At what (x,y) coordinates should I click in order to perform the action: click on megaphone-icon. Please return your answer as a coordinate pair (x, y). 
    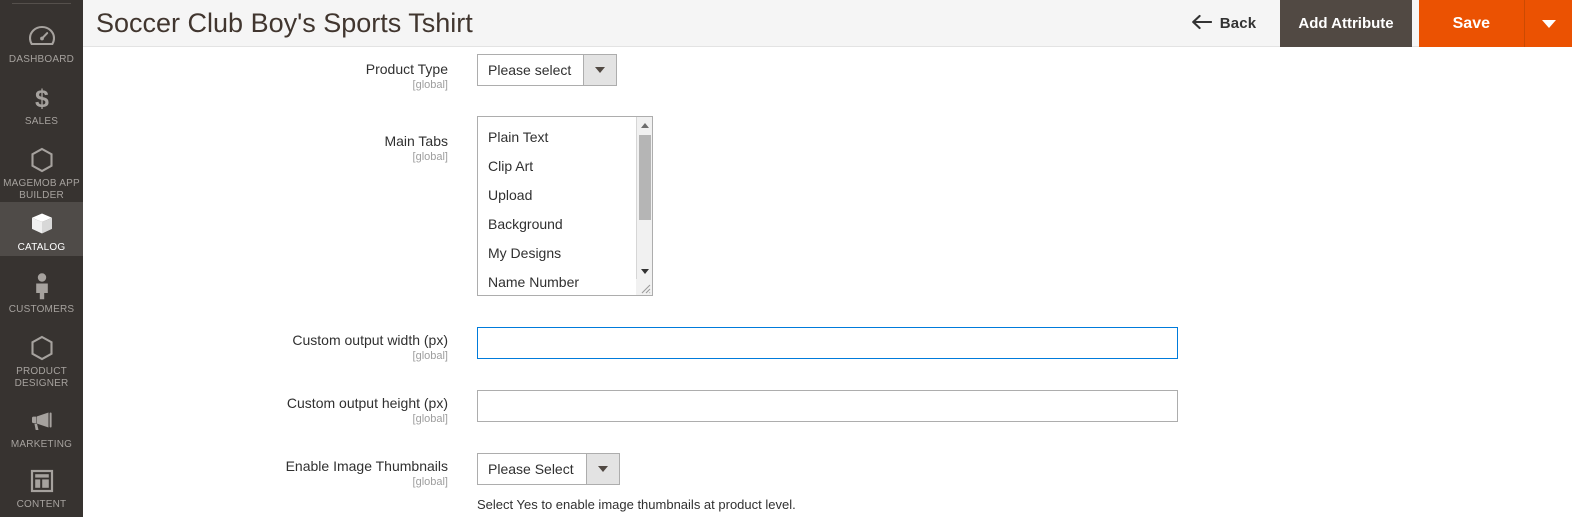
    Looking at the image, I should click on (42, 421).